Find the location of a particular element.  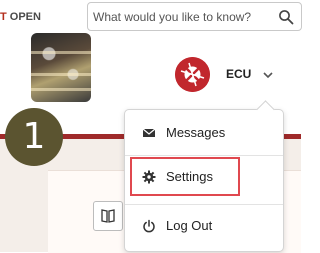

search-box is located at coordinates (194, 16).